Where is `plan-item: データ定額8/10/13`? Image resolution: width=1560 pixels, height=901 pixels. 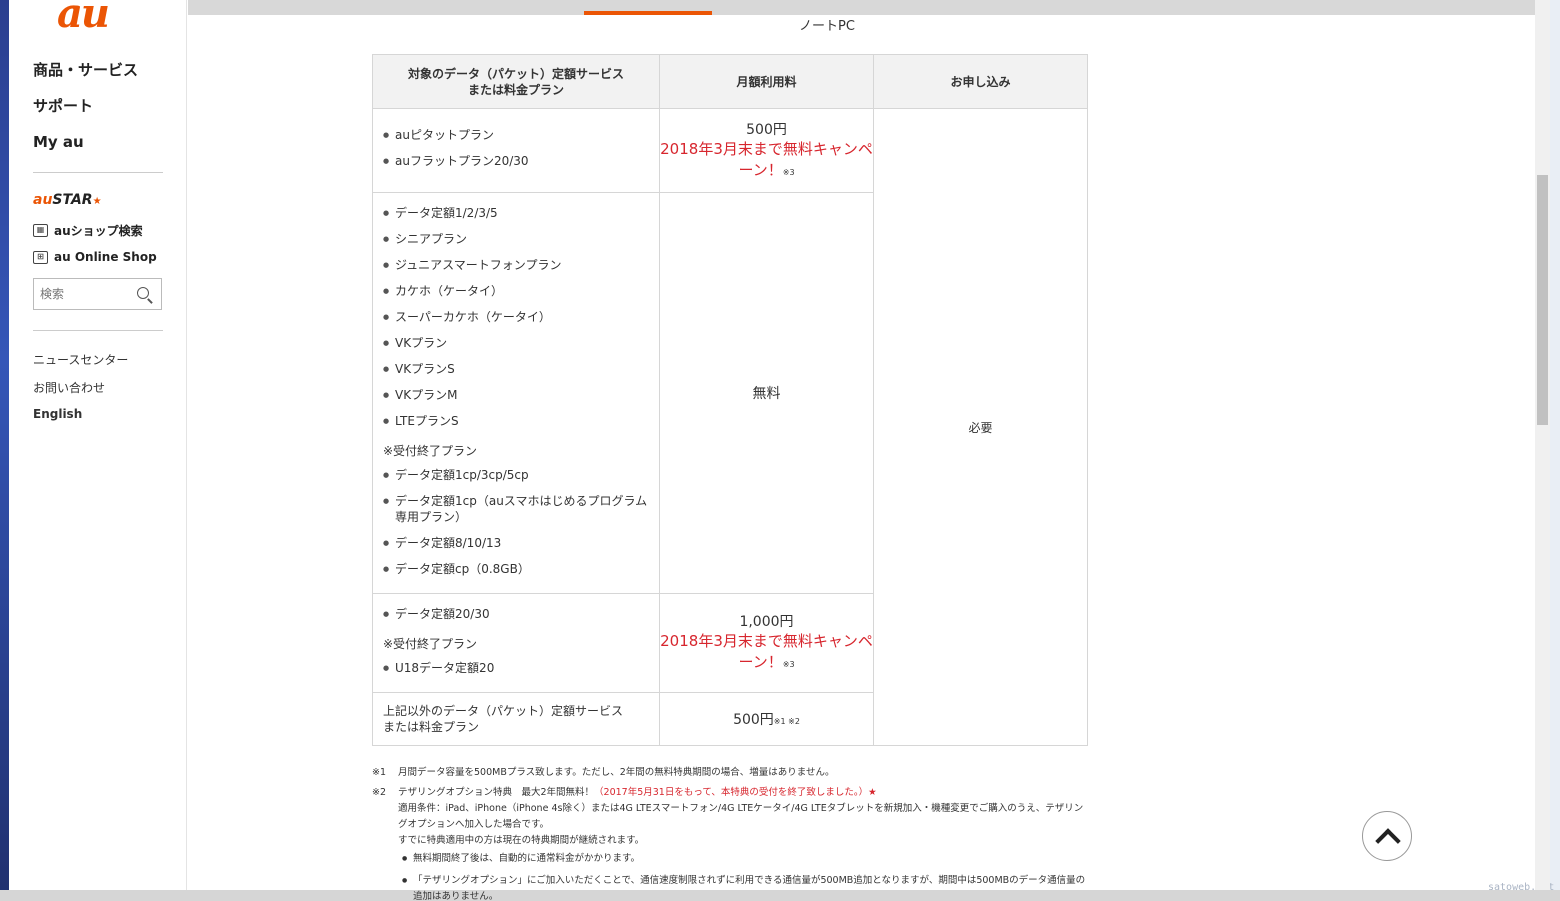
plan-item: データ定額8/10/13 is located at coordinates (516, 543).